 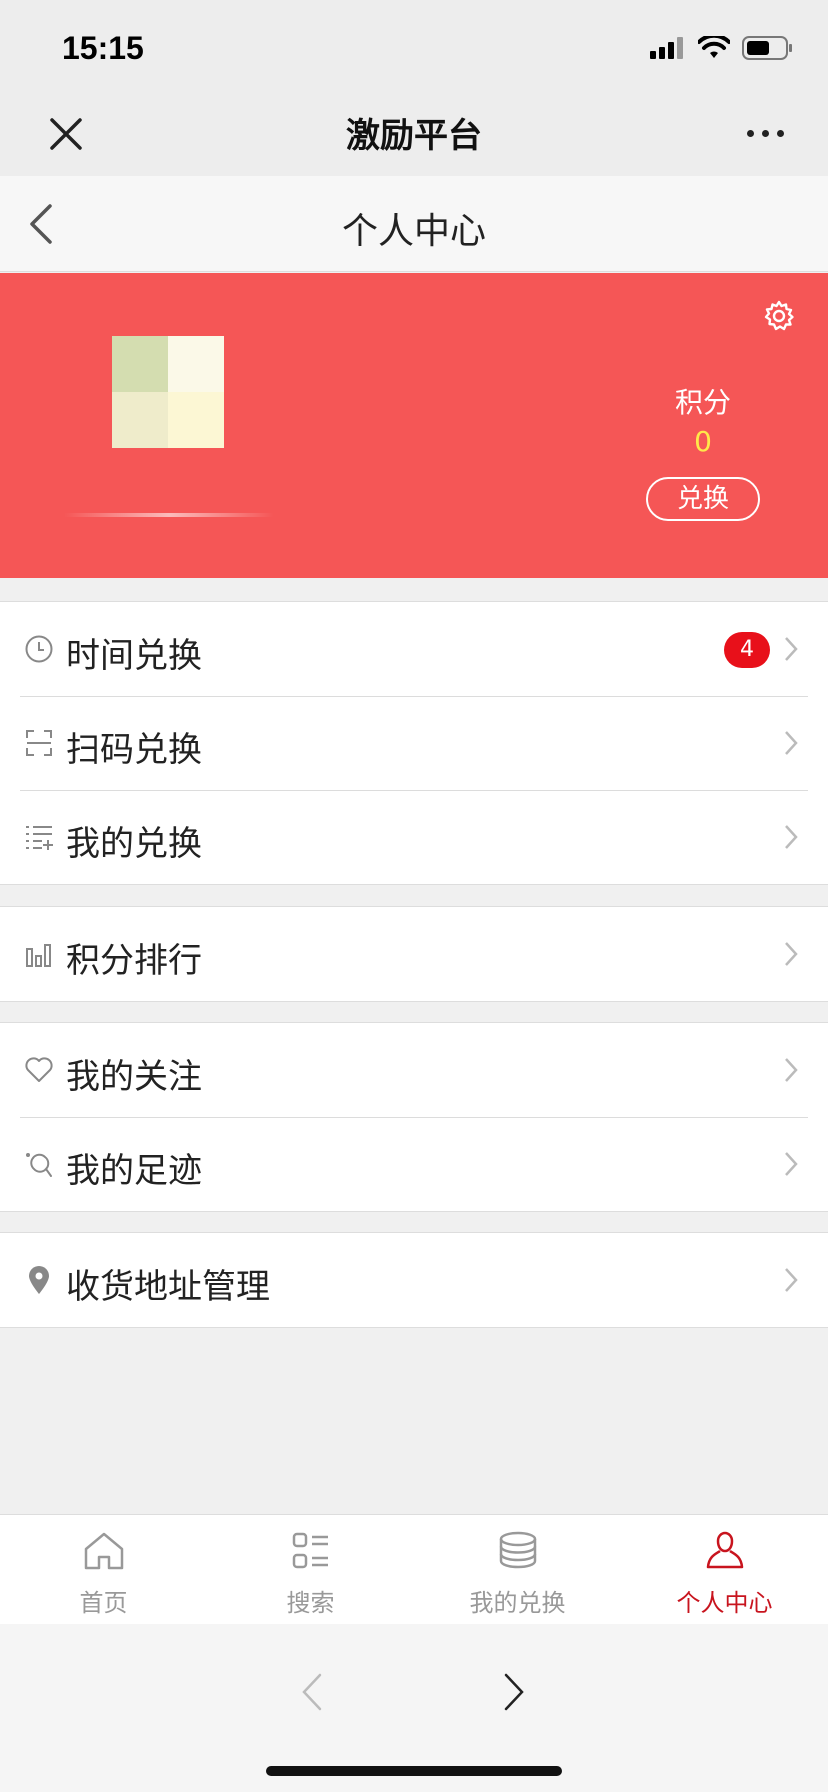 I want to click on search-list-icon, so click(x=310, y=1550).